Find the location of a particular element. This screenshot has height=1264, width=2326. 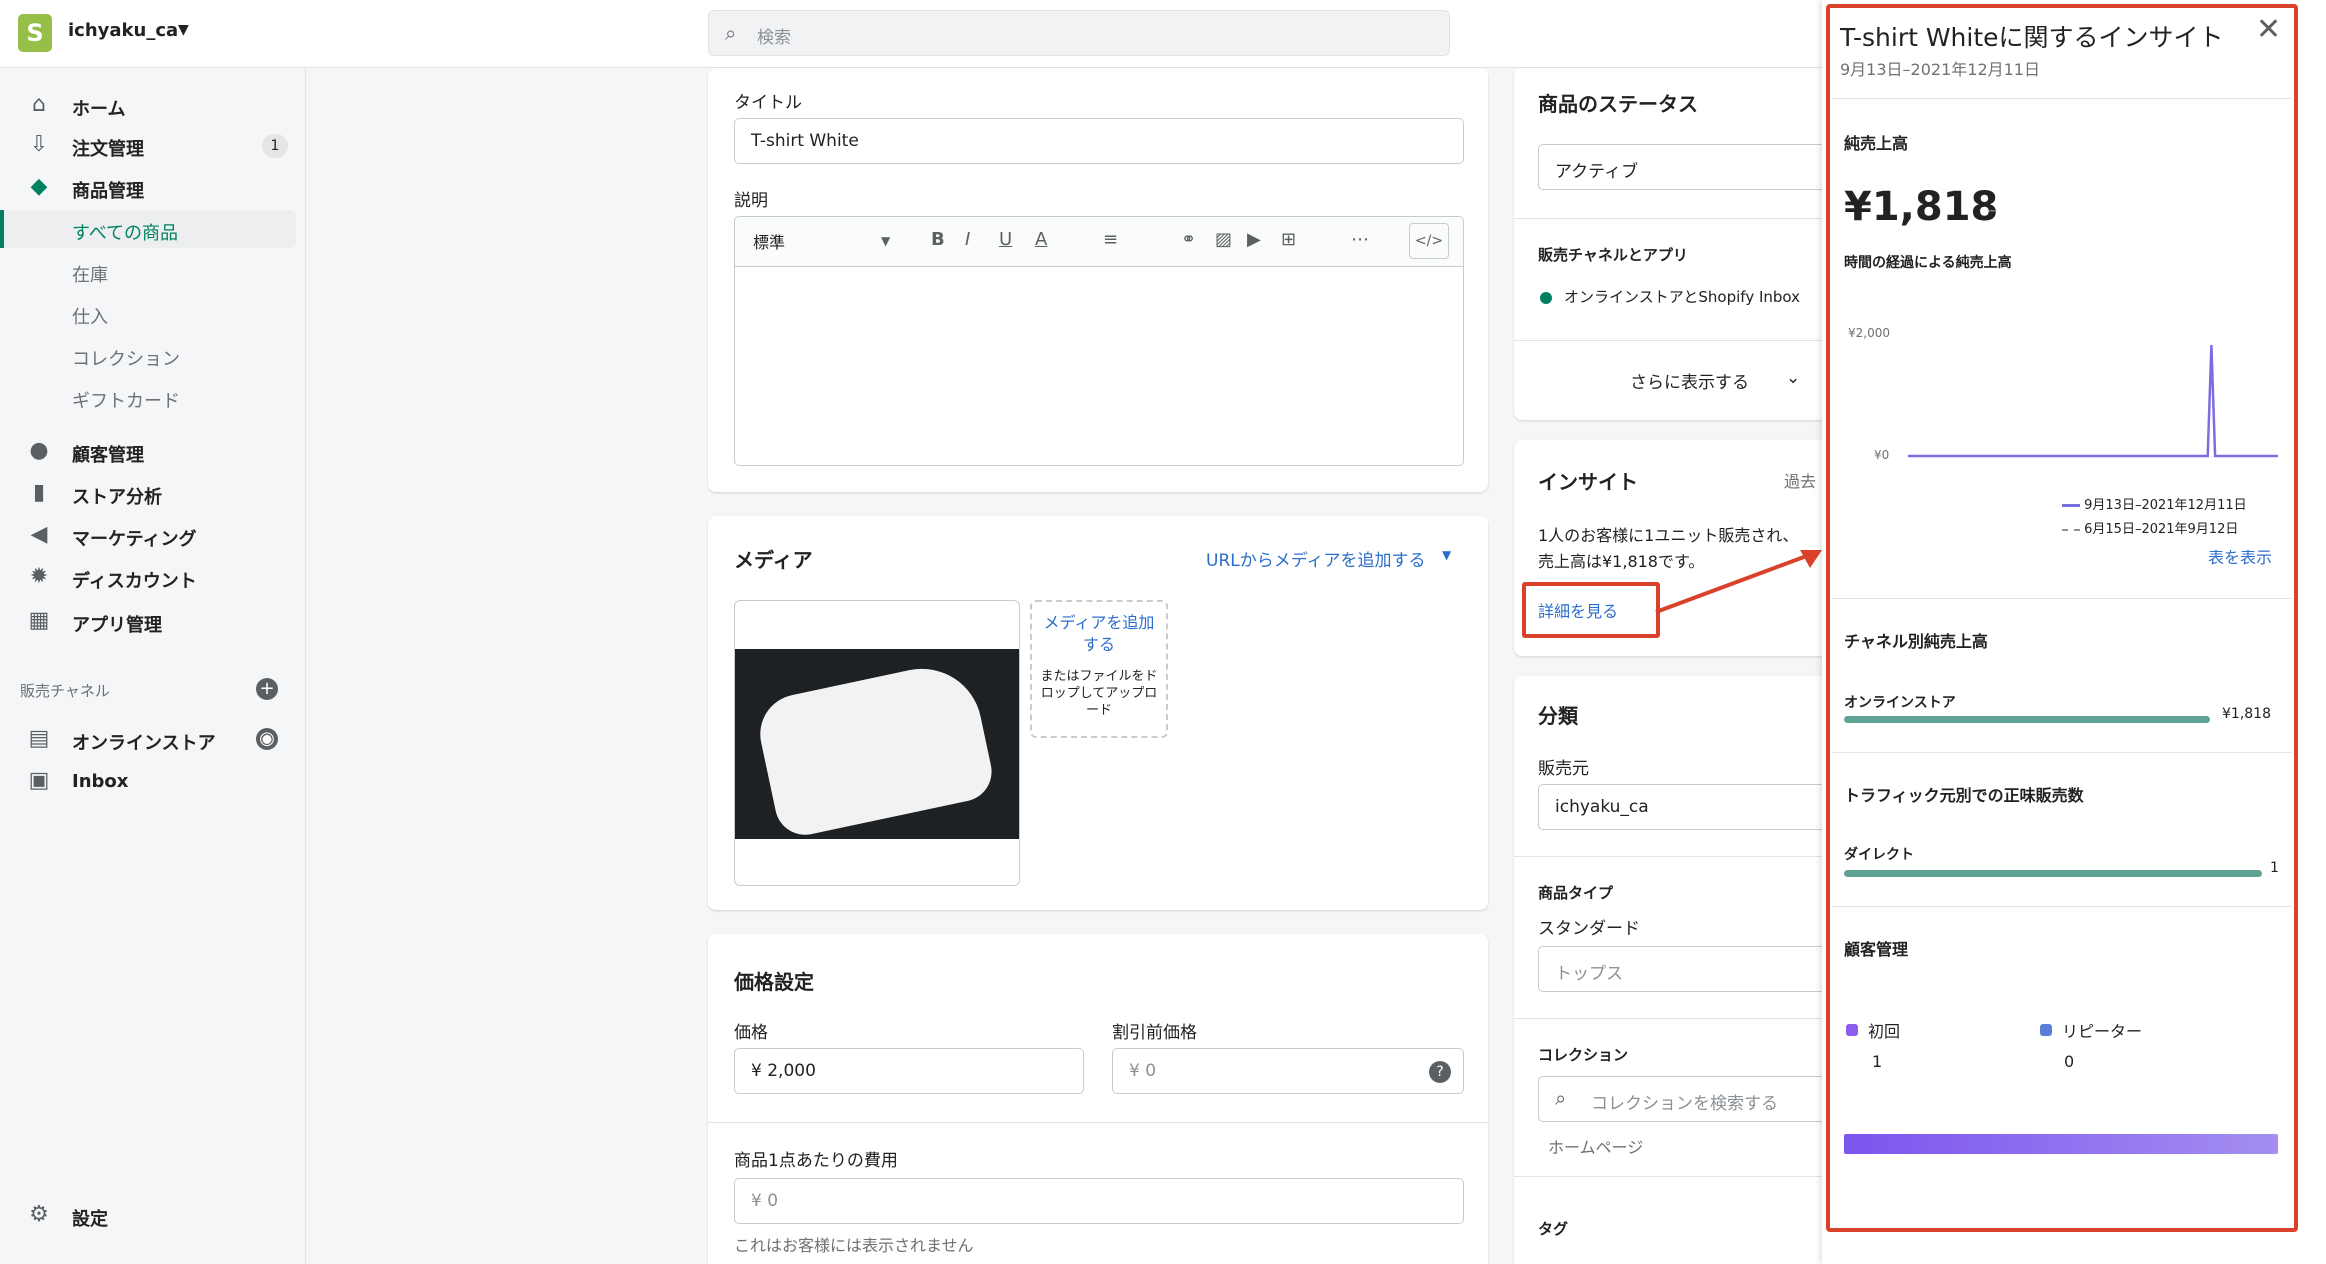

format-select: 標準 is located at coordinates (769, 241).